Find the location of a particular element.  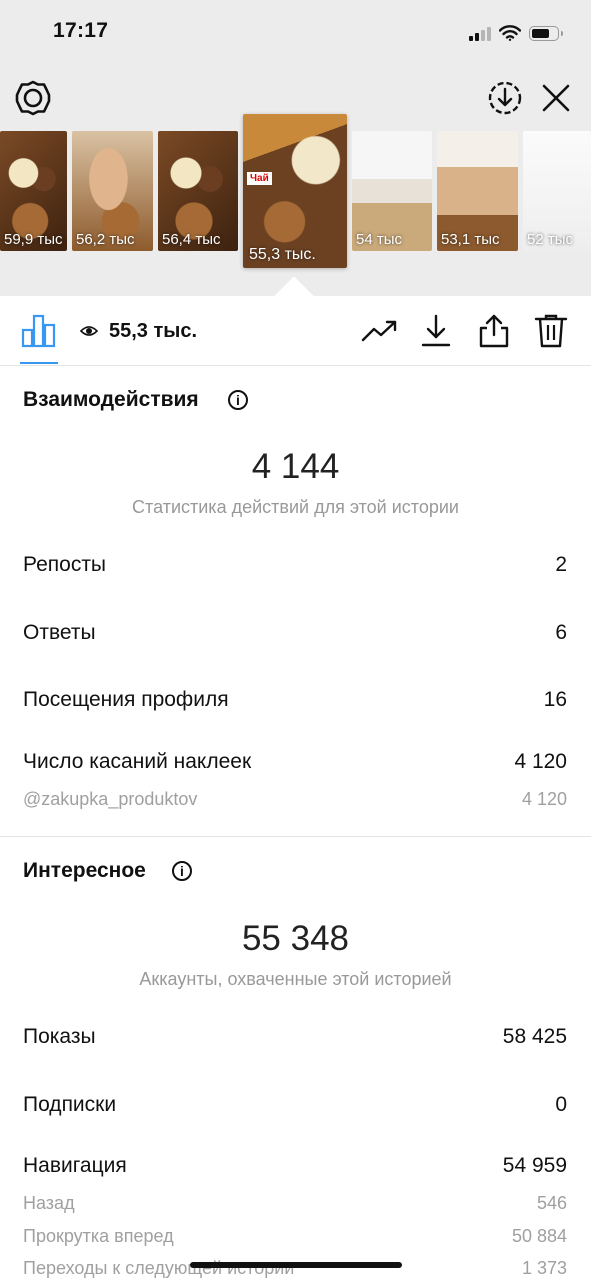

interactions-total: 4 144 is located at coordinates (295, 466).